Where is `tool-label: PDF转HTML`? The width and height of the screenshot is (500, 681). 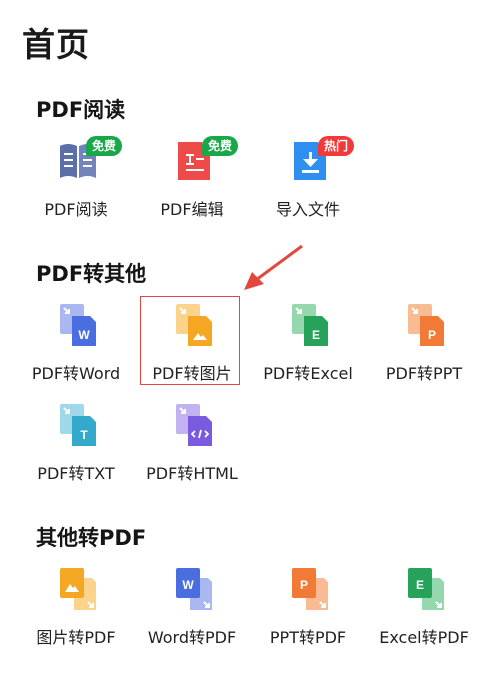 tool-label: PDF转HTML is located at coordinates (192, 473).